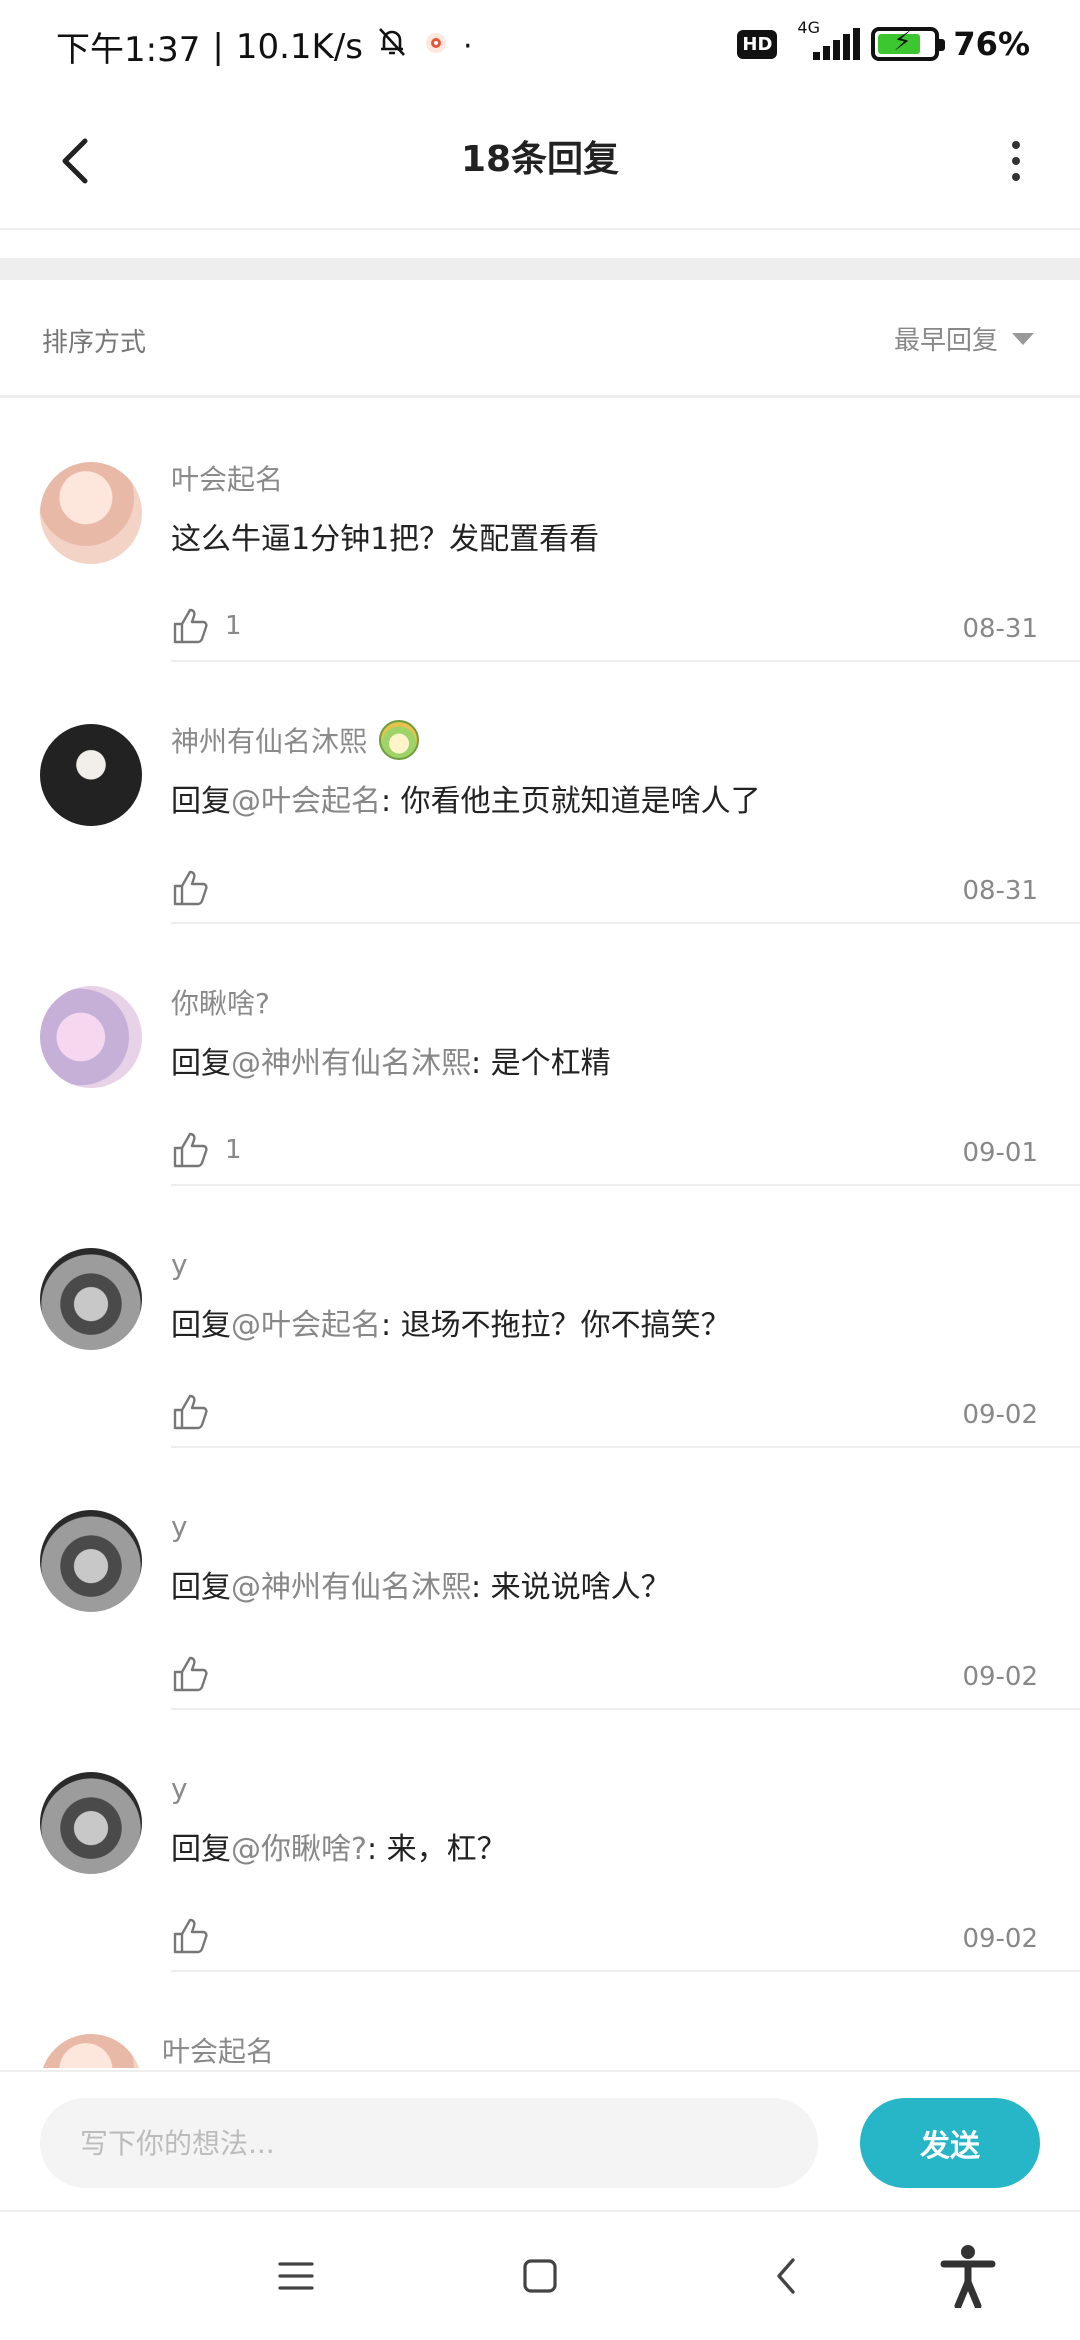  I want to click on reply-body: 神州有仙名沐熙 回复@叶会起名: 你看他主页就知道是啥人了 08-31, so click(605, 813).